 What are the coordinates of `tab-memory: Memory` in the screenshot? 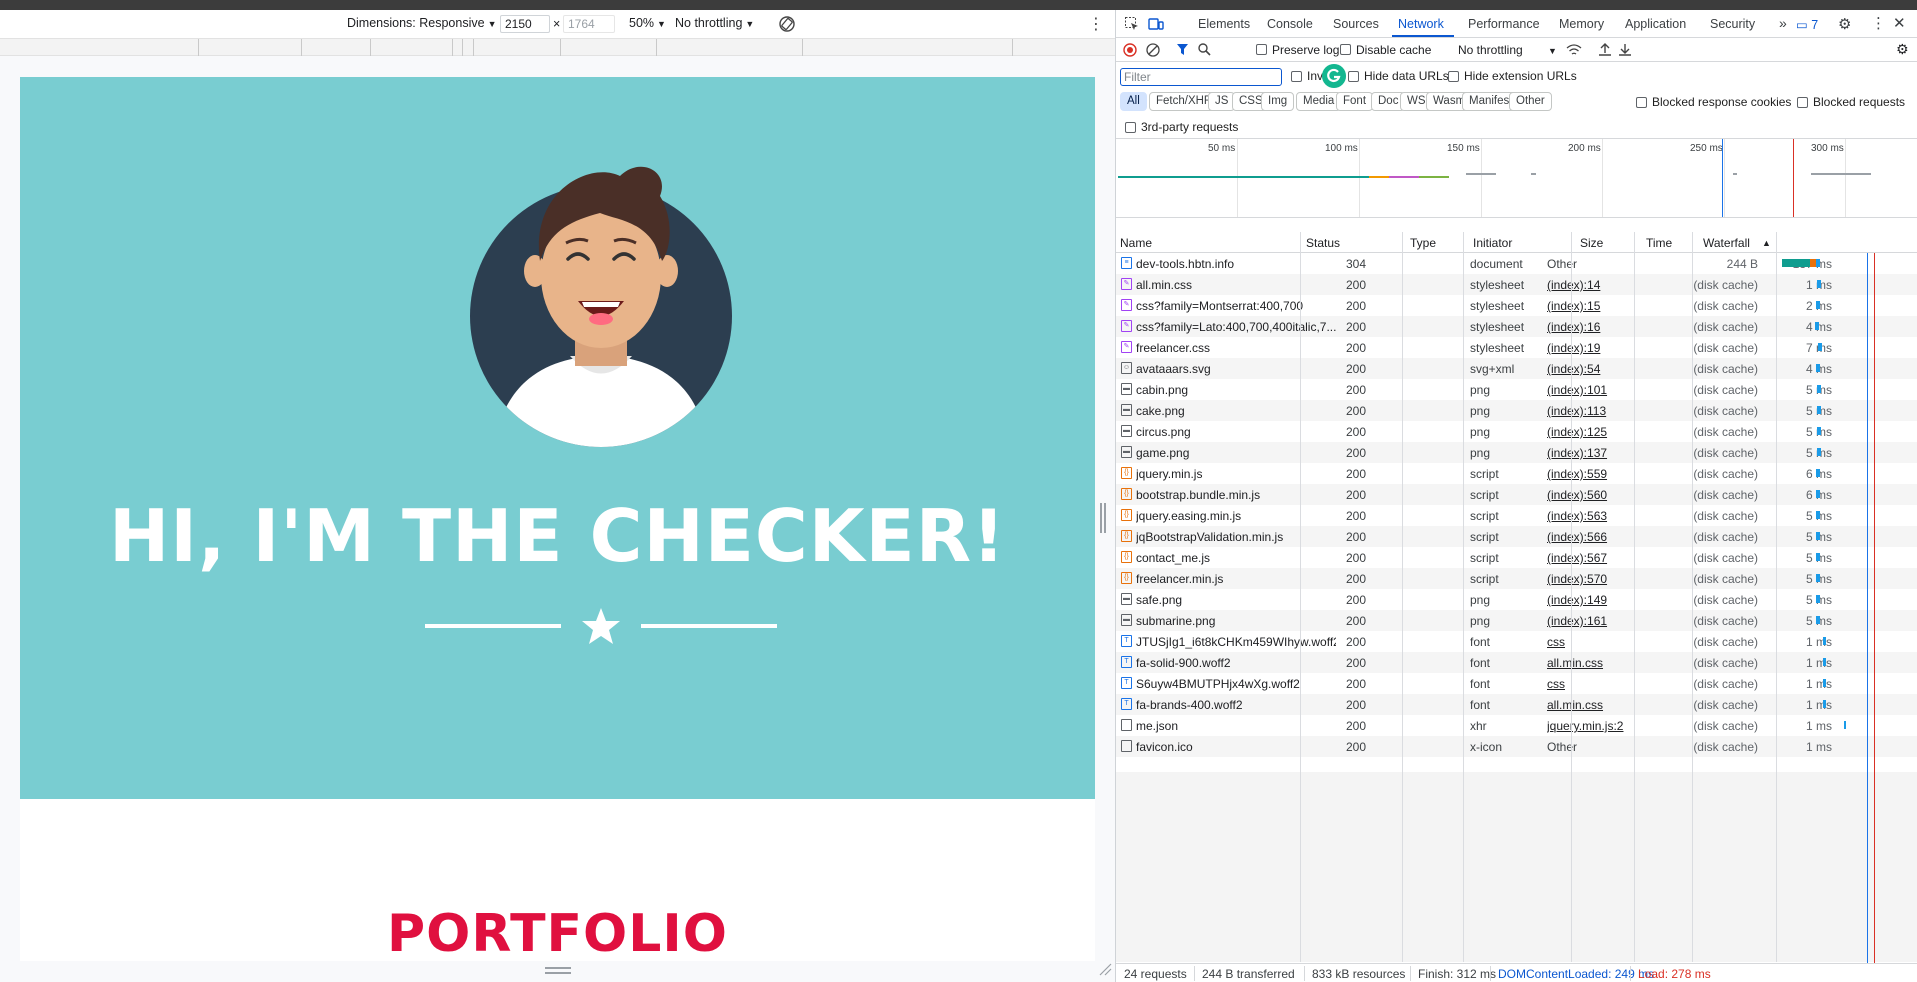 It's located at (1581, 24).